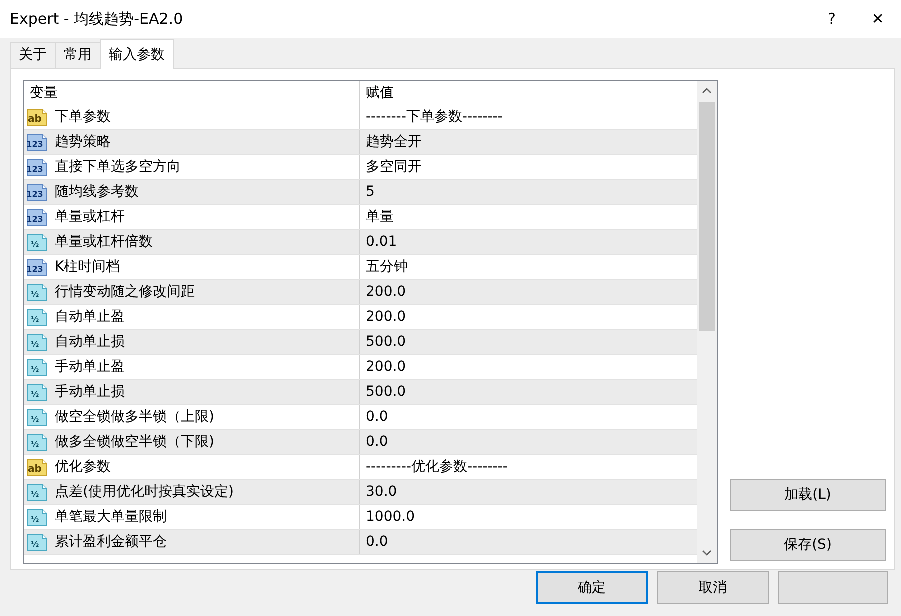  Describe the element at coordinates (90, 367) in the screenshot. I see `variable-name: 手动单止盈` at that location.